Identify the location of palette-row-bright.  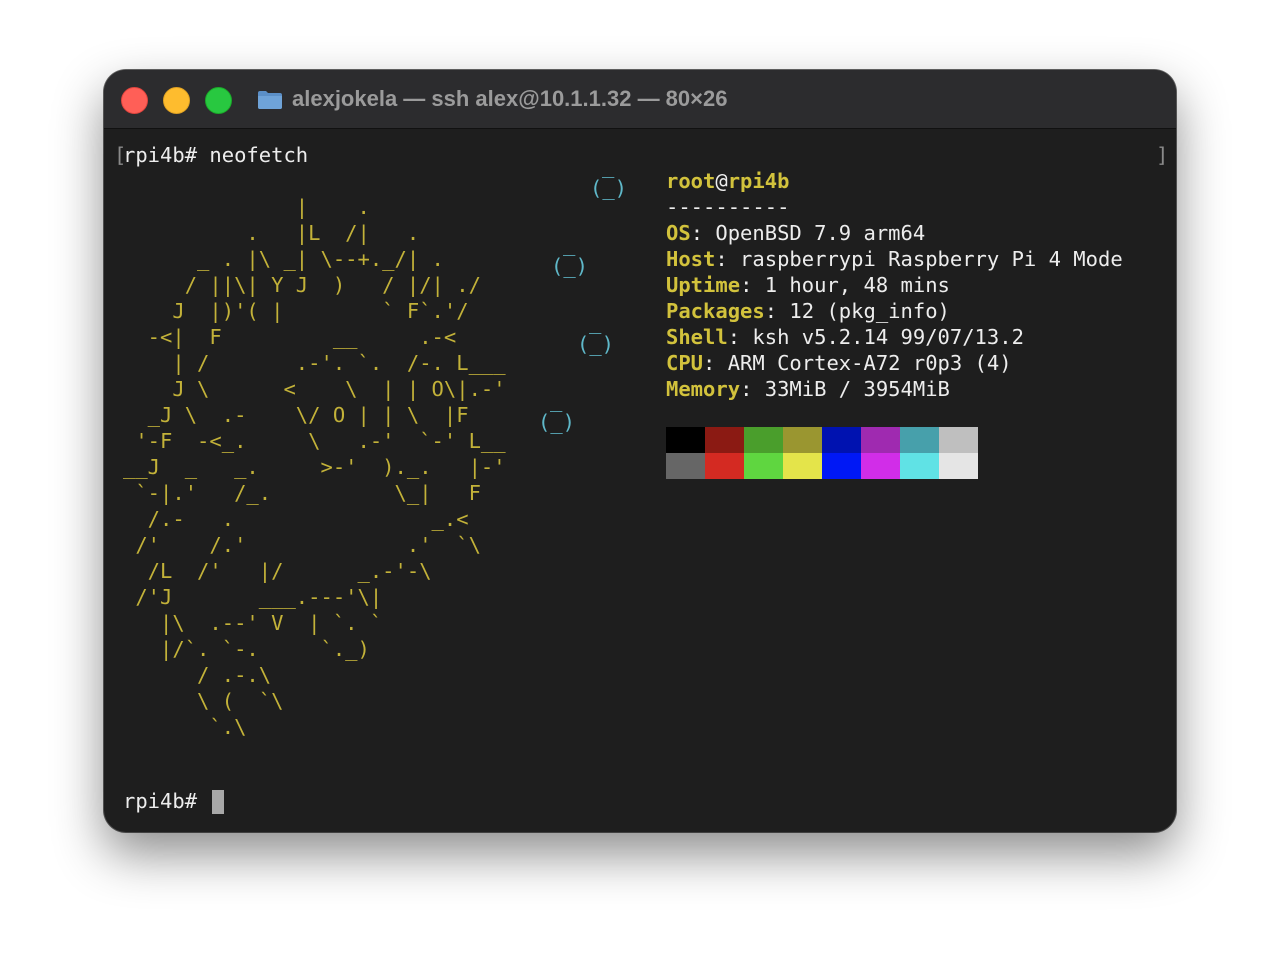
(822, 466).